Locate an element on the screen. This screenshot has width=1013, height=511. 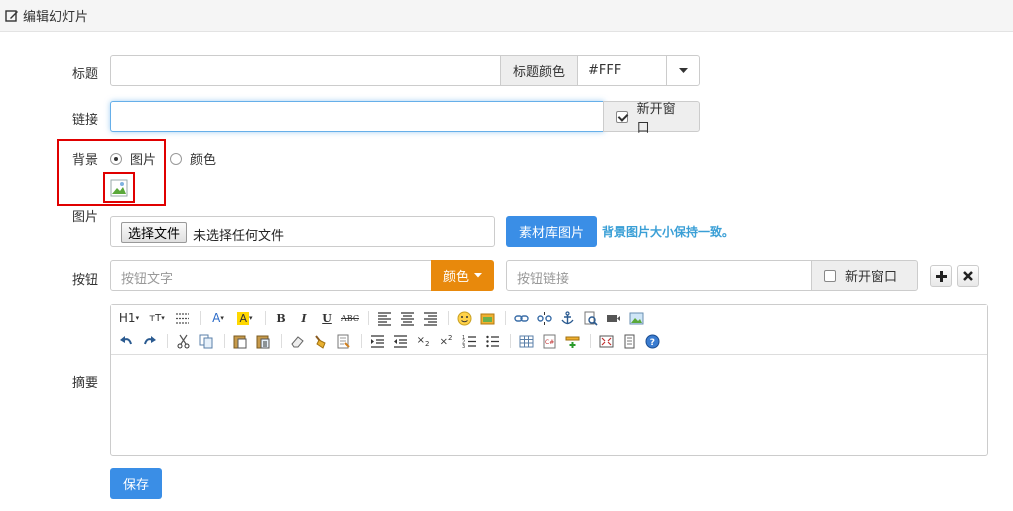
eraser-icon is located at coordinates (297, 341).